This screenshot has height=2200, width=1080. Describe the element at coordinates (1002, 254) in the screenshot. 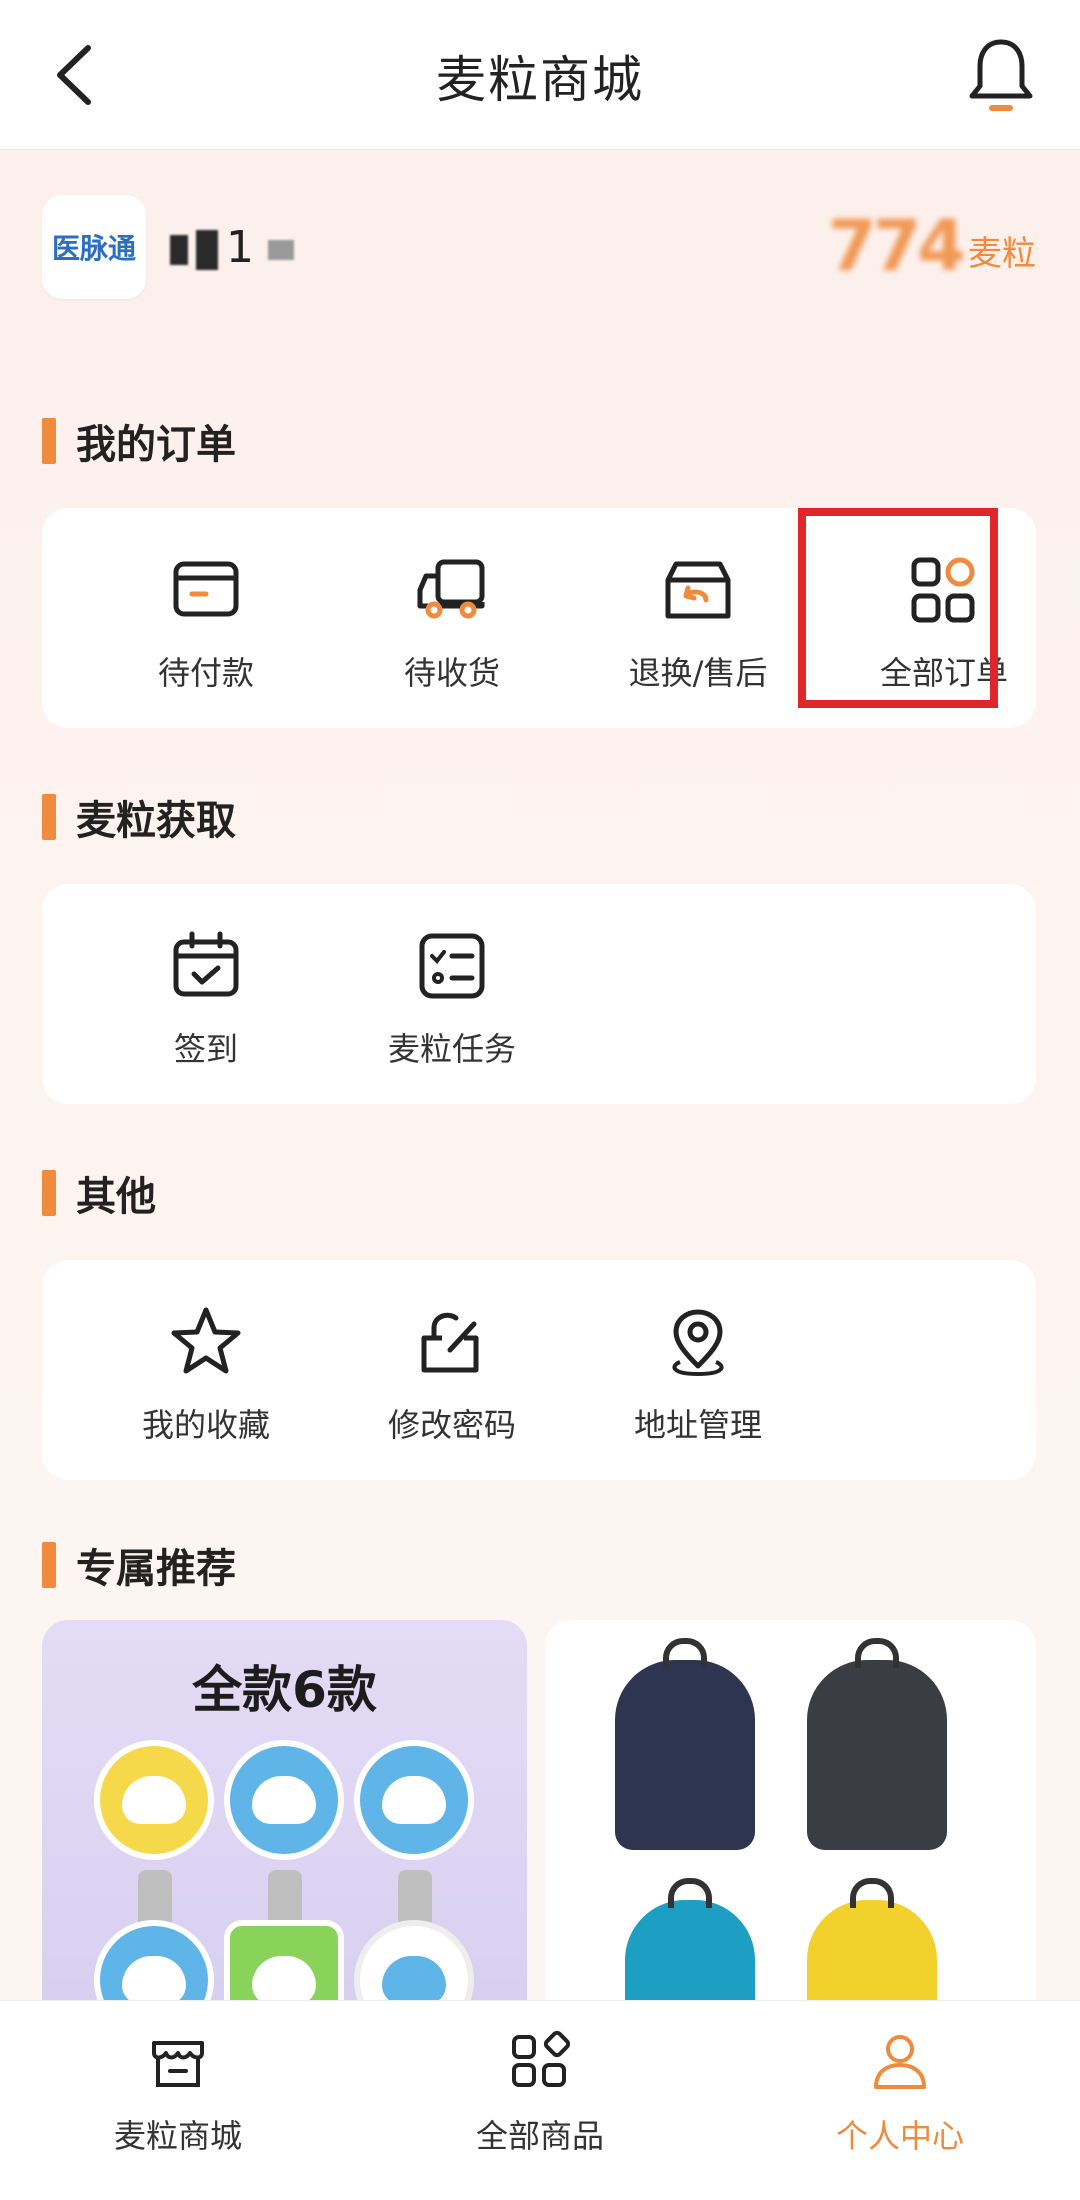

I see `points-unit: 麦粒` at that location.